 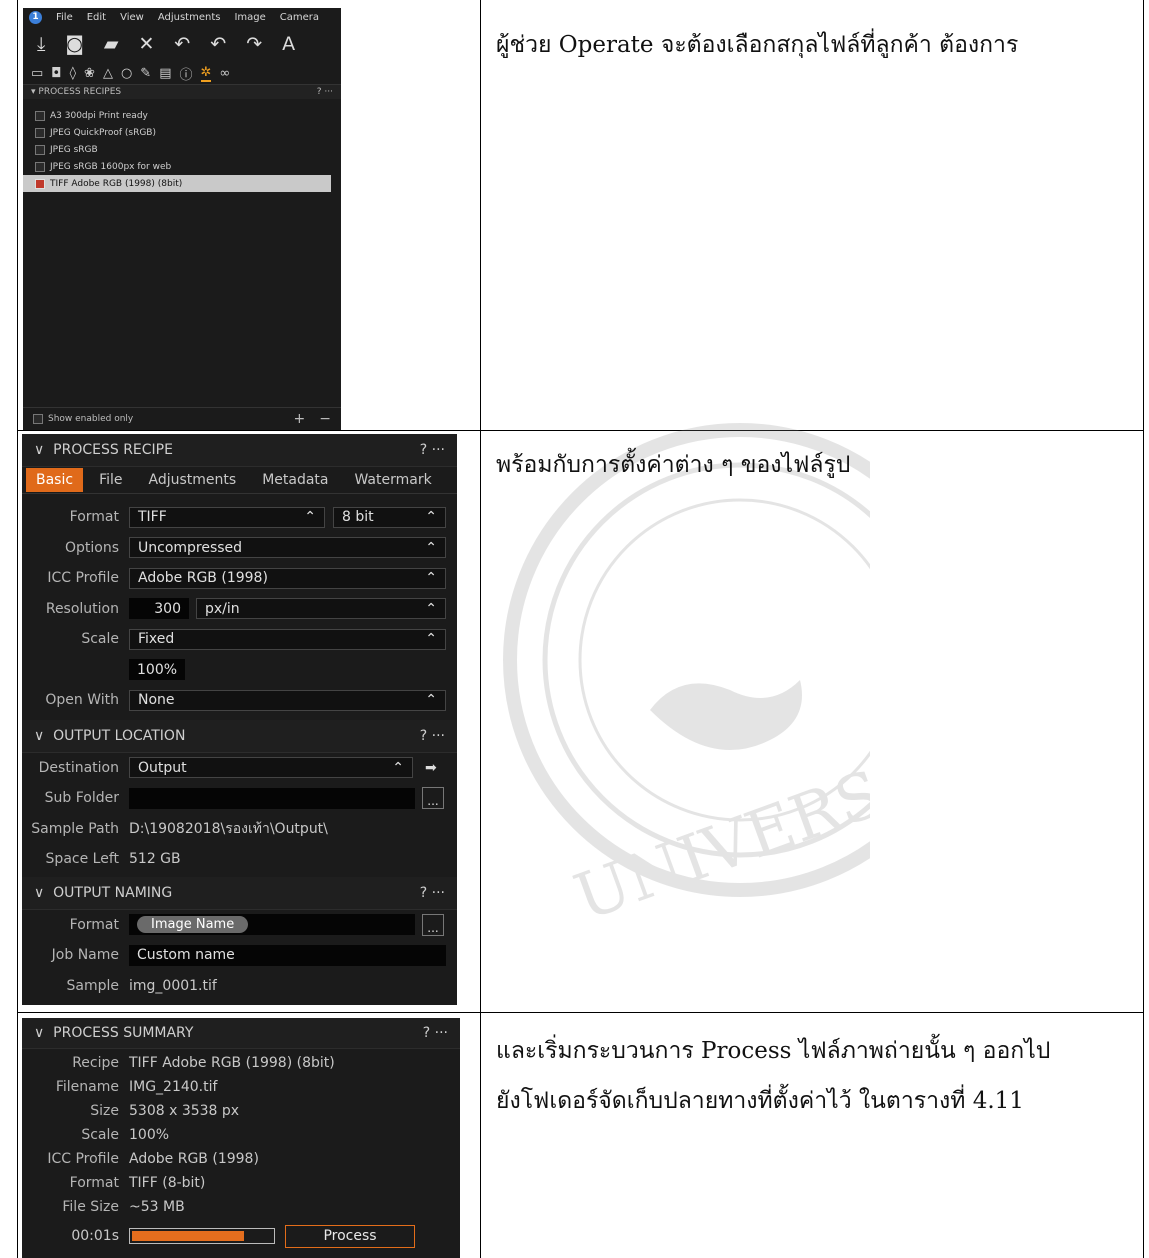 What do you see at coordinates (110, 480) in the screenshot?
I see `tab-file: File` at bounding box center [110, 480].